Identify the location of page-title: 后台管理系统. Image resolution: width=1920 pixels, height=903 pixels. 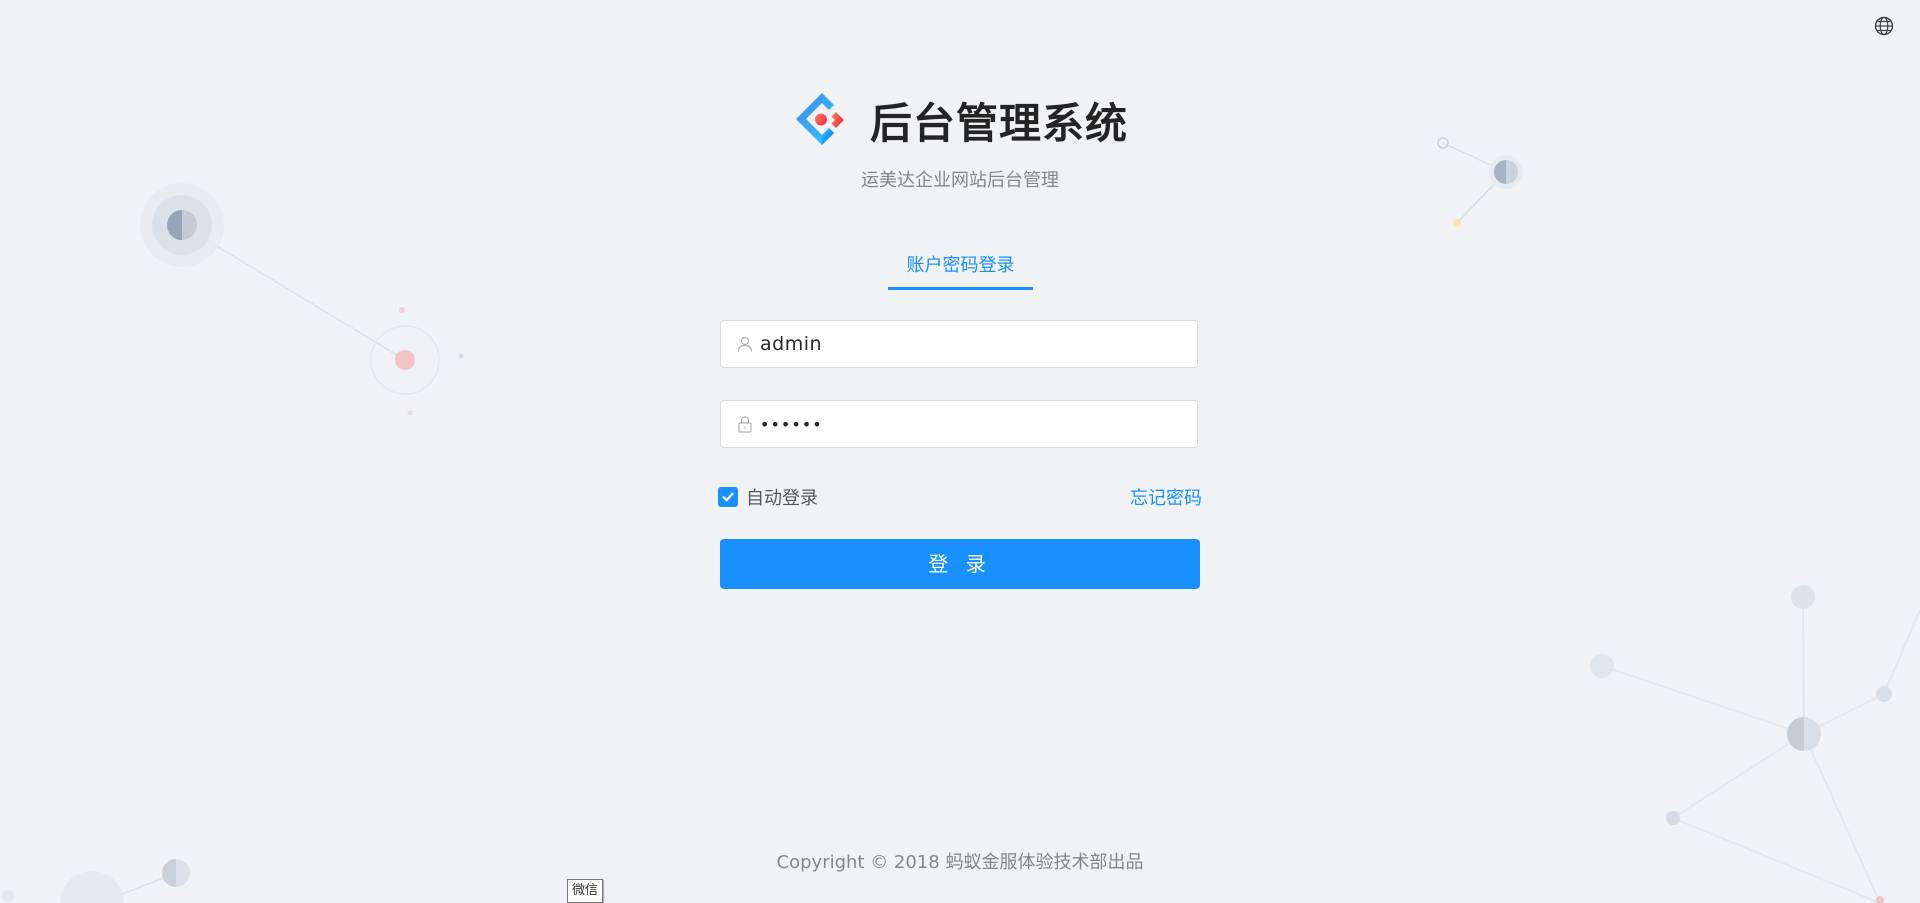
(998, 123).